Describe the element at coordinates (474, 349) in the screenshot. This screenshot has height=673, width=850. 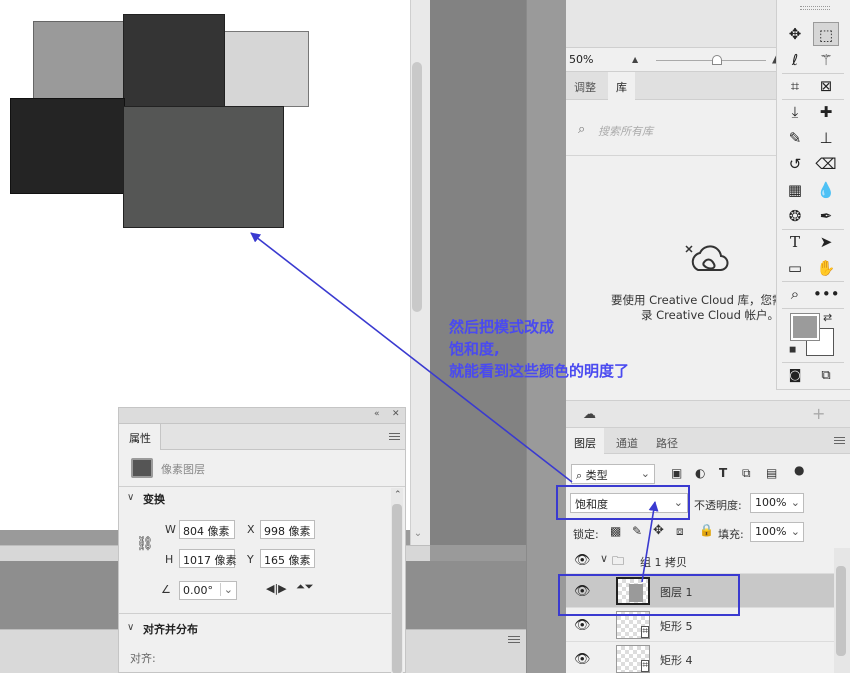
I see `annotation-line-2: 饱和度,` at that location.